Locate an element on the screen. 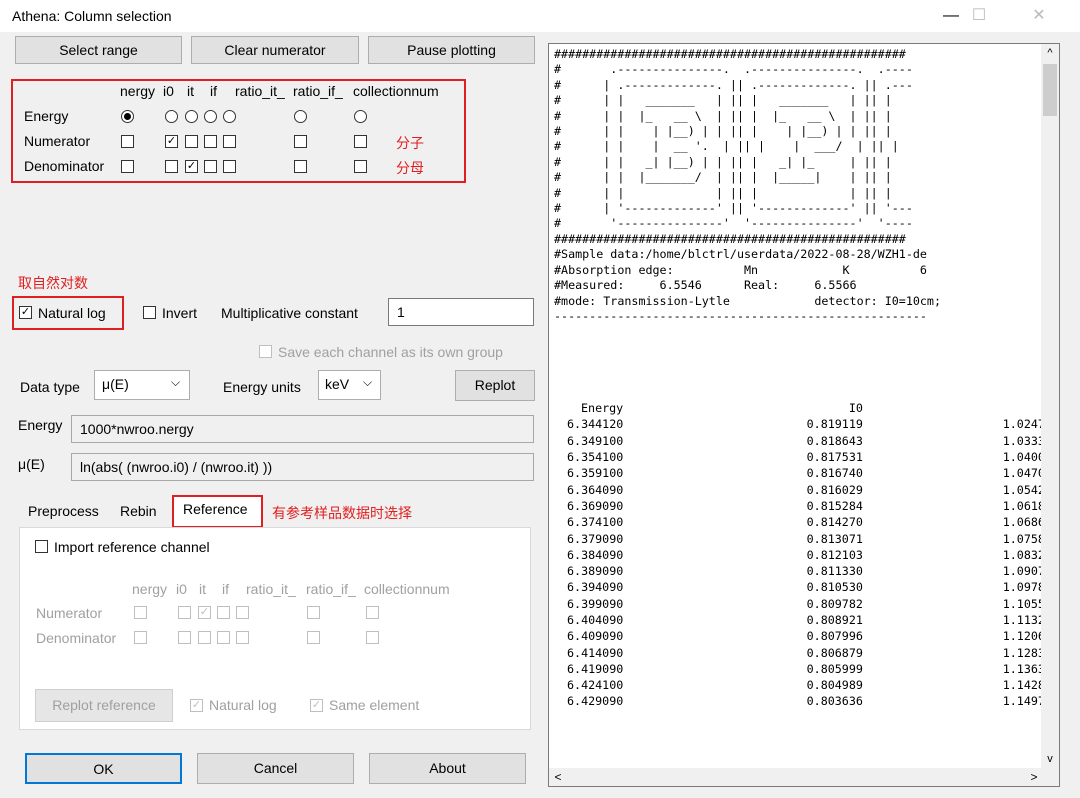 The width and height of the screenshot is (1080, 798). ref-denominator-check-ratio-if is located at coordinates (313, 637).